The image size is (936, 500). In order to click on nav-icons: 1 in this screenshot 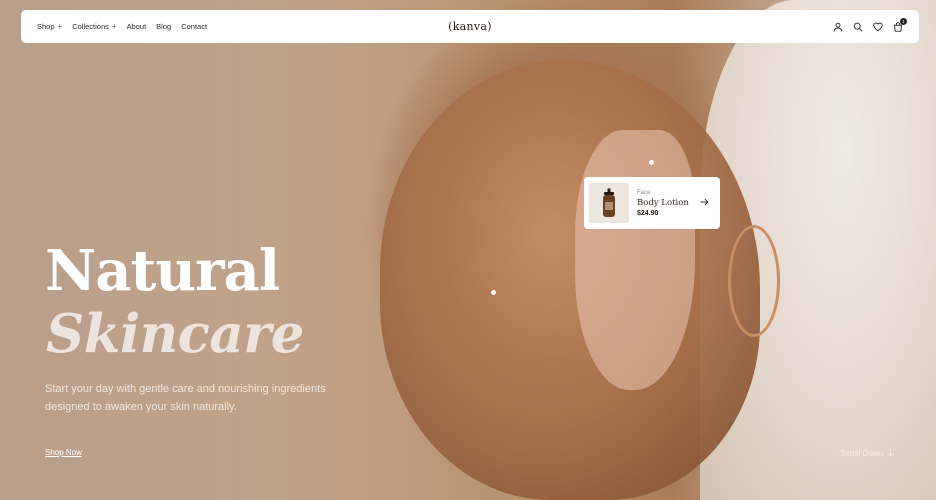, I will do `click(870, 24)`.